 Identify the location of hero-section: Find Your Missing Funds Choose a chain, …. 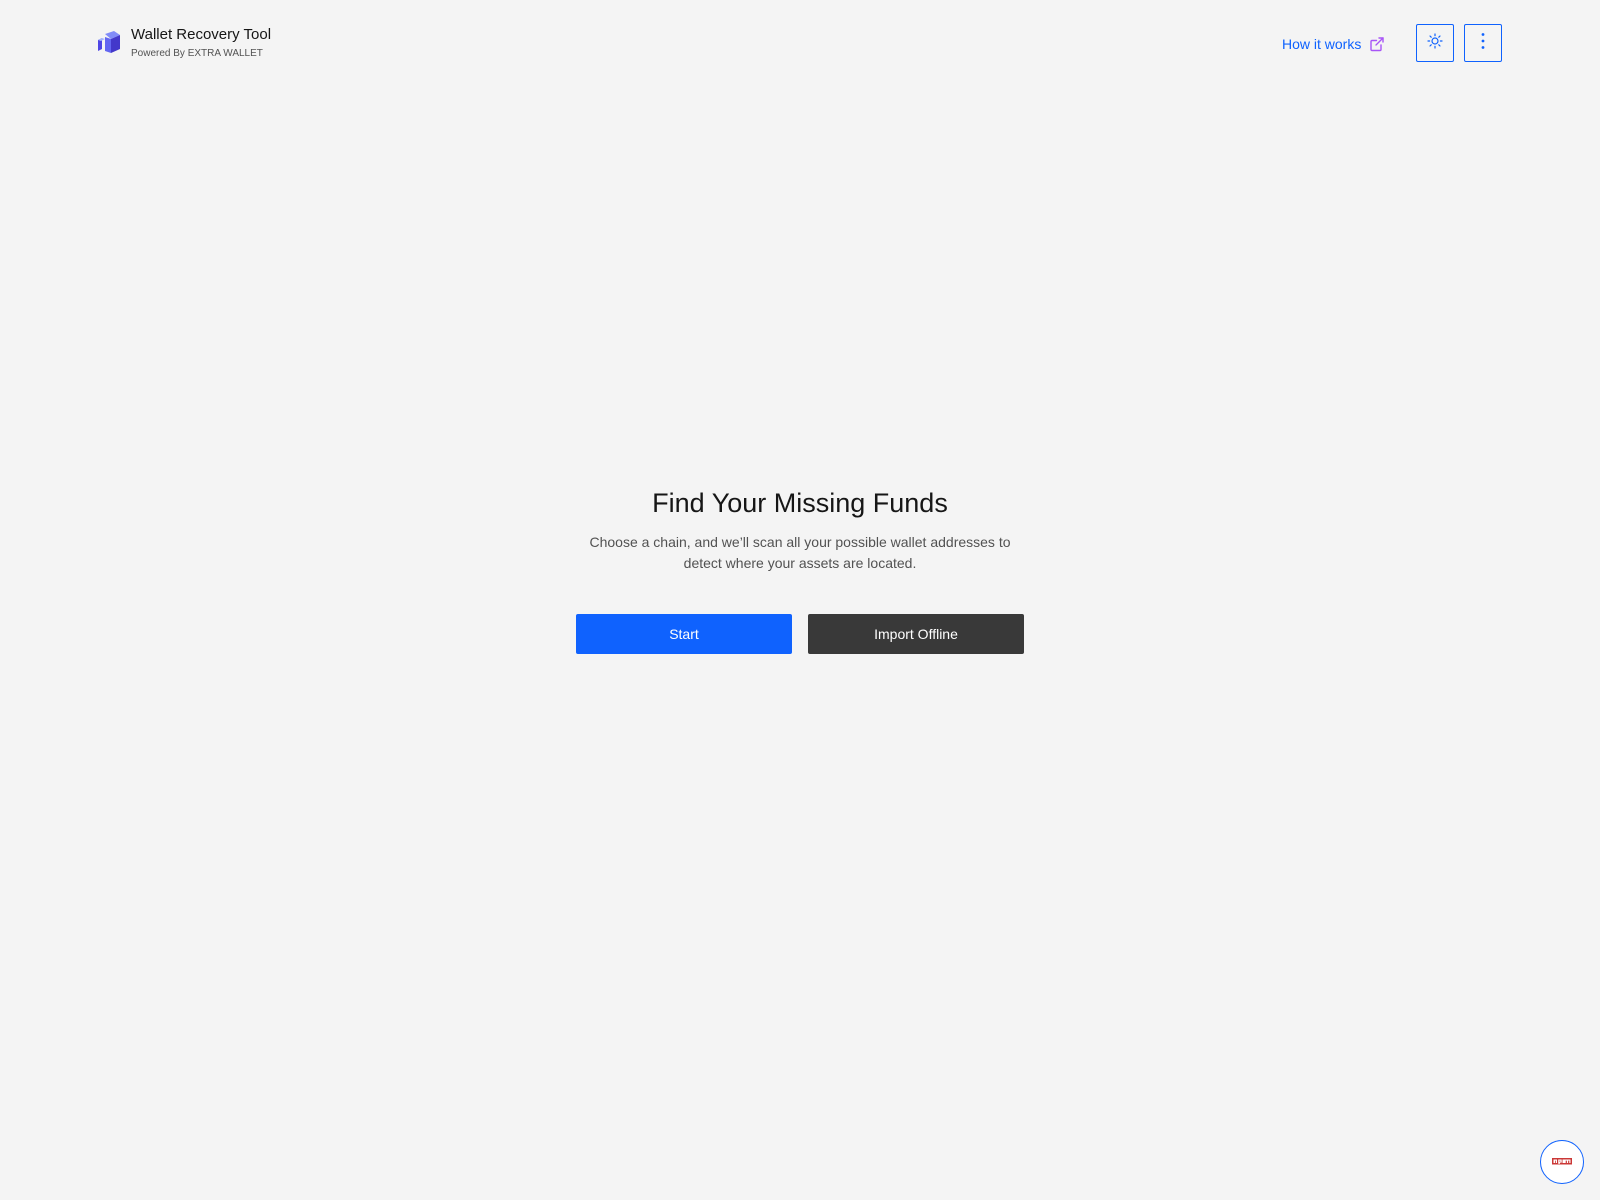
(800, 529).